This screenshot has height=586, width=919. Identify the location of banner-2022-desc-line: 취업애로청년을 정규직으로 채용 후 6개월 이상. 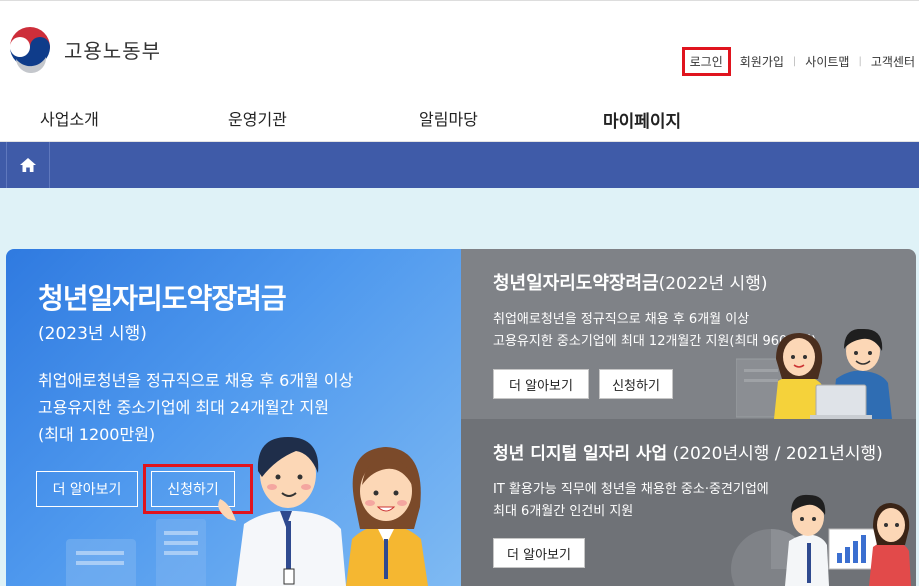
(621, 319).